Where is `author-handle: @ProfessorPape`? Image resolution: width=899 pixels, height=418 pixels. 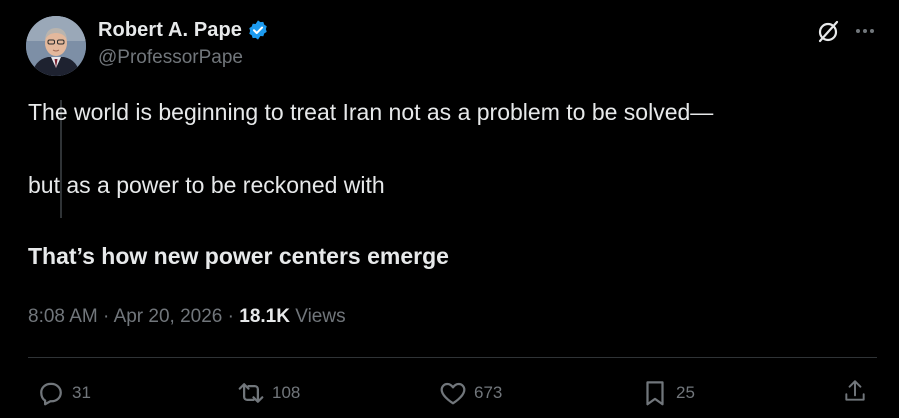
author-handle: @ProfessorPape is located at coordinates (183, 58).